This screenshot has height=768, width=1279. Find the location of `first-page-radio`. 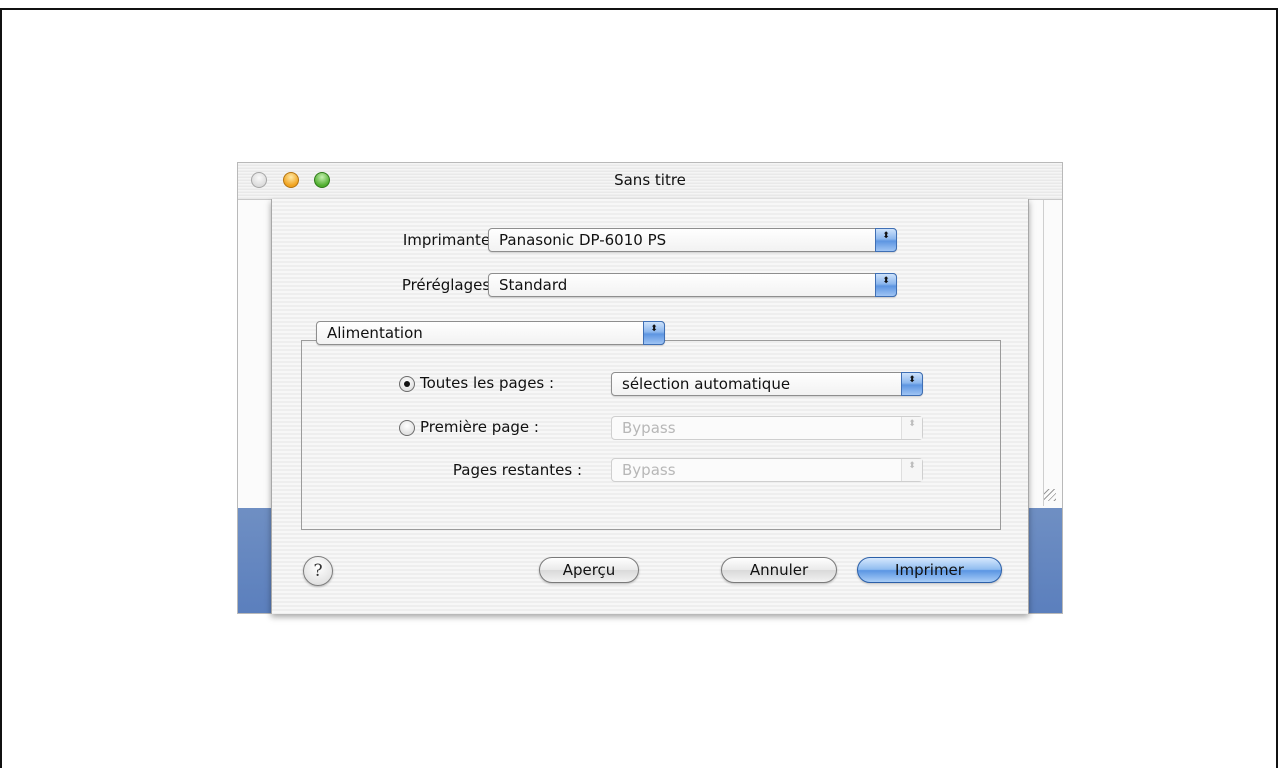

first-page-radio is located at coordinates (407, 428).